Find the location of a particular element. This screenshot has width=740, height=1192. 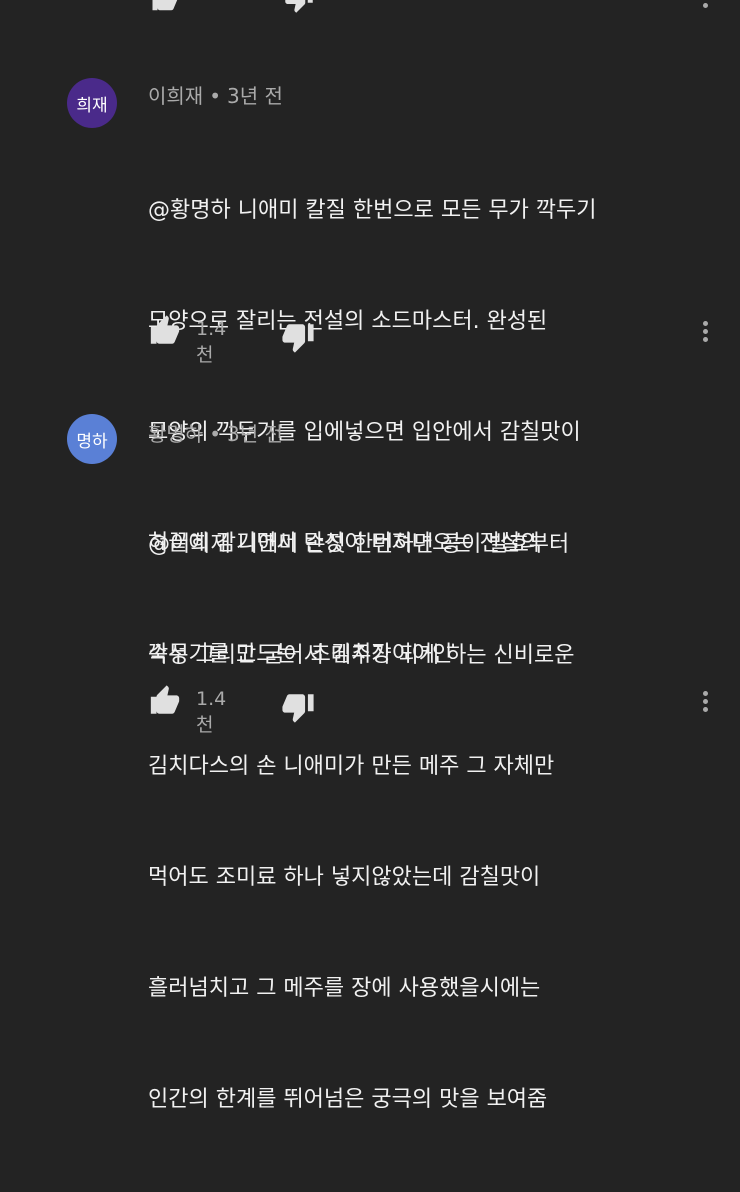

comment-line: 김치다스의 손 니애미가 만든 메주 그 자체만 is located at coordinates (351, 766).